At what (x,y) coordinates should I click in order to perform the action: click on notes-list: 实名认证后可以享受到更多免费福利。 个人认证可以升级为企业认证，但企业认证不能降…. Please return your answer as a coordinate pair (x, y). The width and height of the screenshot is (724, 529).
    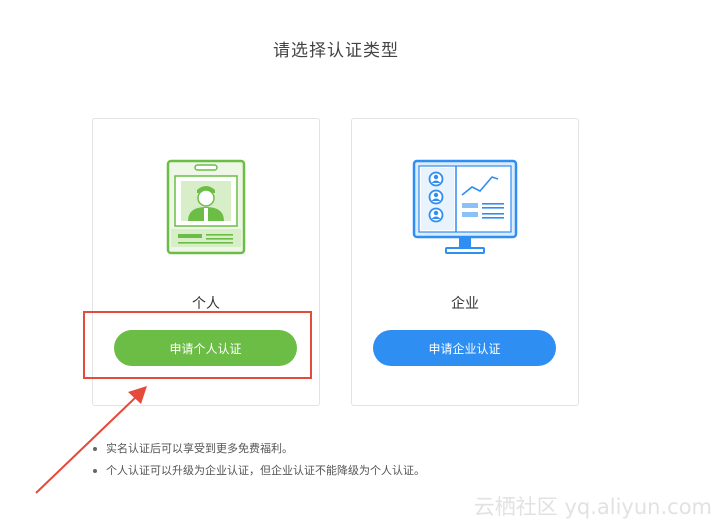
    Looking at the image, I should click on (258, 460).